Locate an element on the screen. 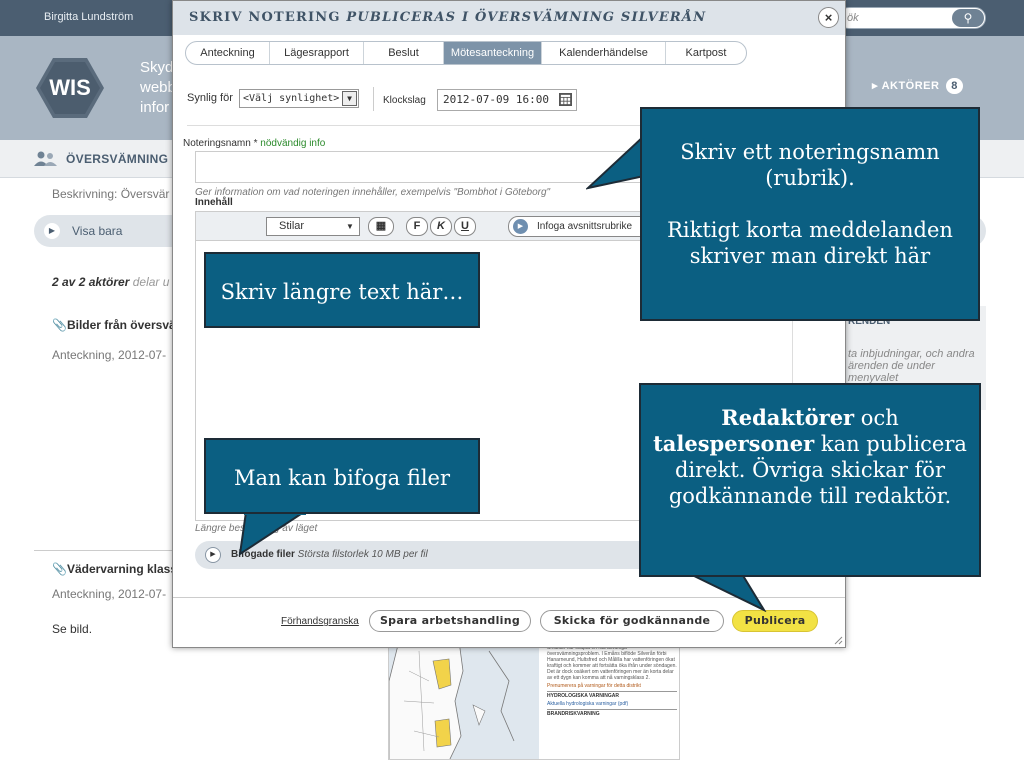 The width and height of the screenshot is (1024, 768). search-button: ⚲ is located at coordinates (968, 18).